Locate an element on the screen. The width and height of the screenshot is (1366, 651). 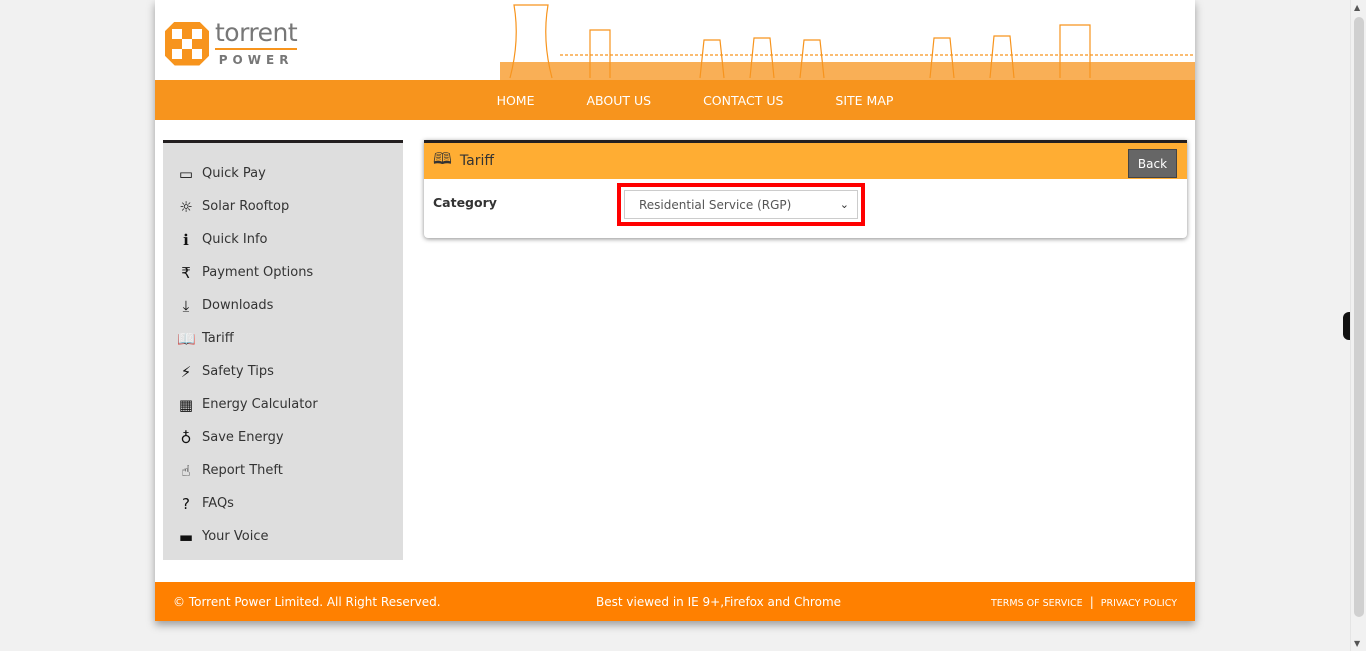
download-icon: ⤓ is located at coordinates (186, 305).